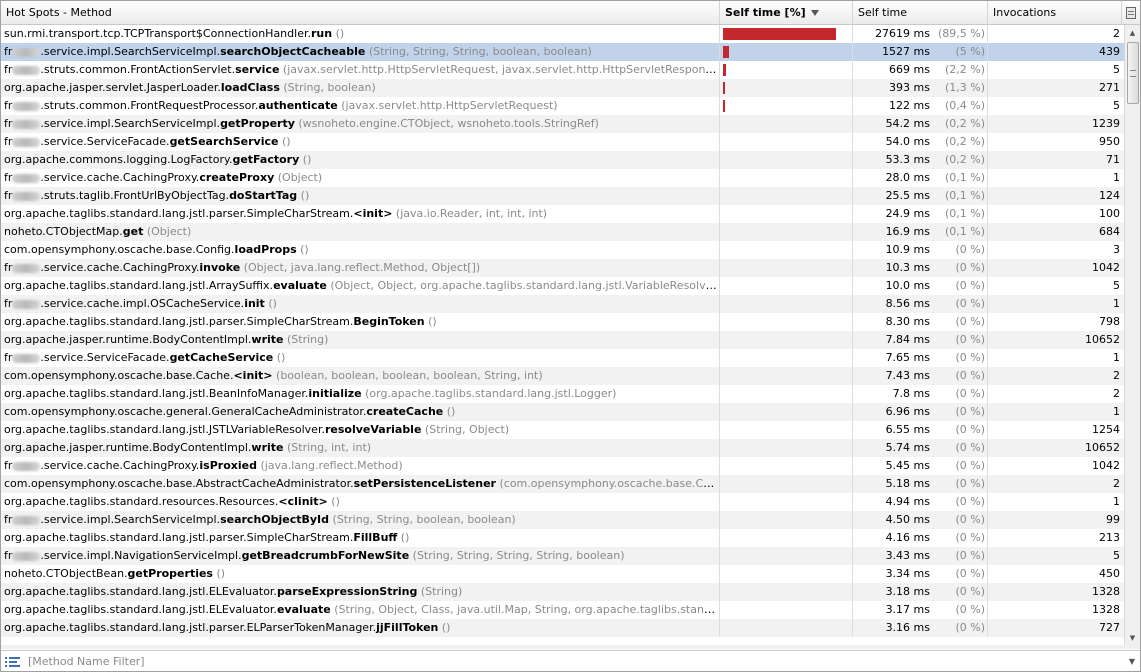 This screenshot has width=1141, height=672. Describe the element at coordinates (105, 141) in the screenshot. I see `method-class: .service.ServiceFacade.` at that location.